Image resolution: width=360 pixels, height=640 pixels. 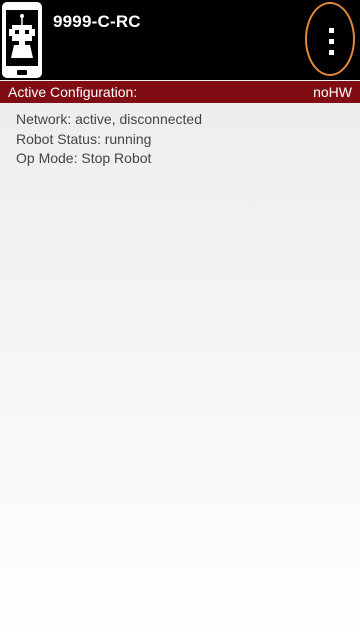 What do you see at coordinates (180, 40) in the screenshot?
I see `top-app-bar: 9999-C-RC` at bounding box center [180, 40].